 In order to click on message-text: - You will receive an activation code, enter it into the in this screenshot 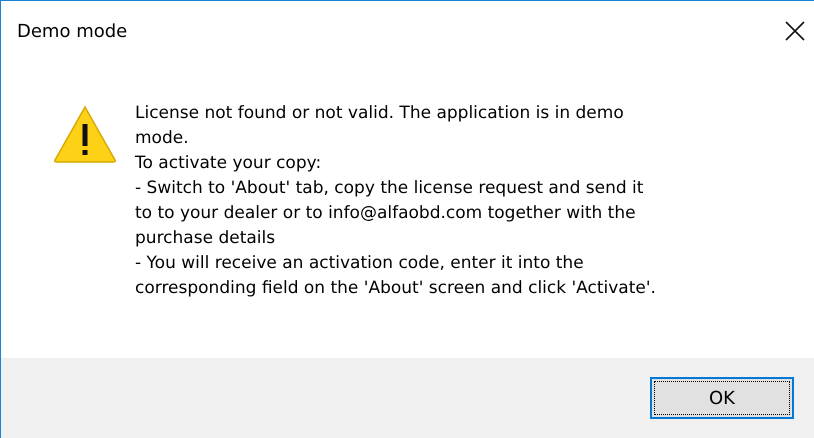, I will do `click(360, 263)`.